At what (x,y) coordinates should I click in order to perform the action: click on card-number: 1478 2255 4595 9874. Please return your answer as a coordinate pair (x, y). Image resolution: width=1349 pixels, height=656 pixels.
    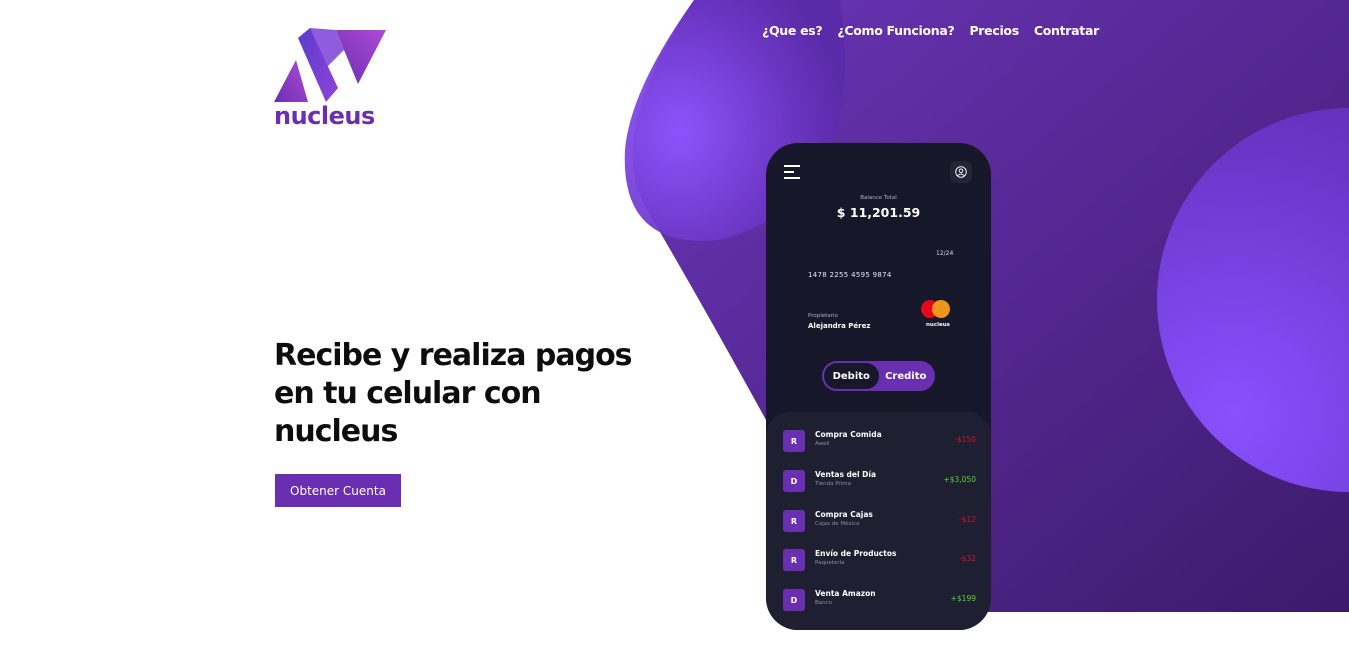
    Looking at the image, I should click on (850, 275).